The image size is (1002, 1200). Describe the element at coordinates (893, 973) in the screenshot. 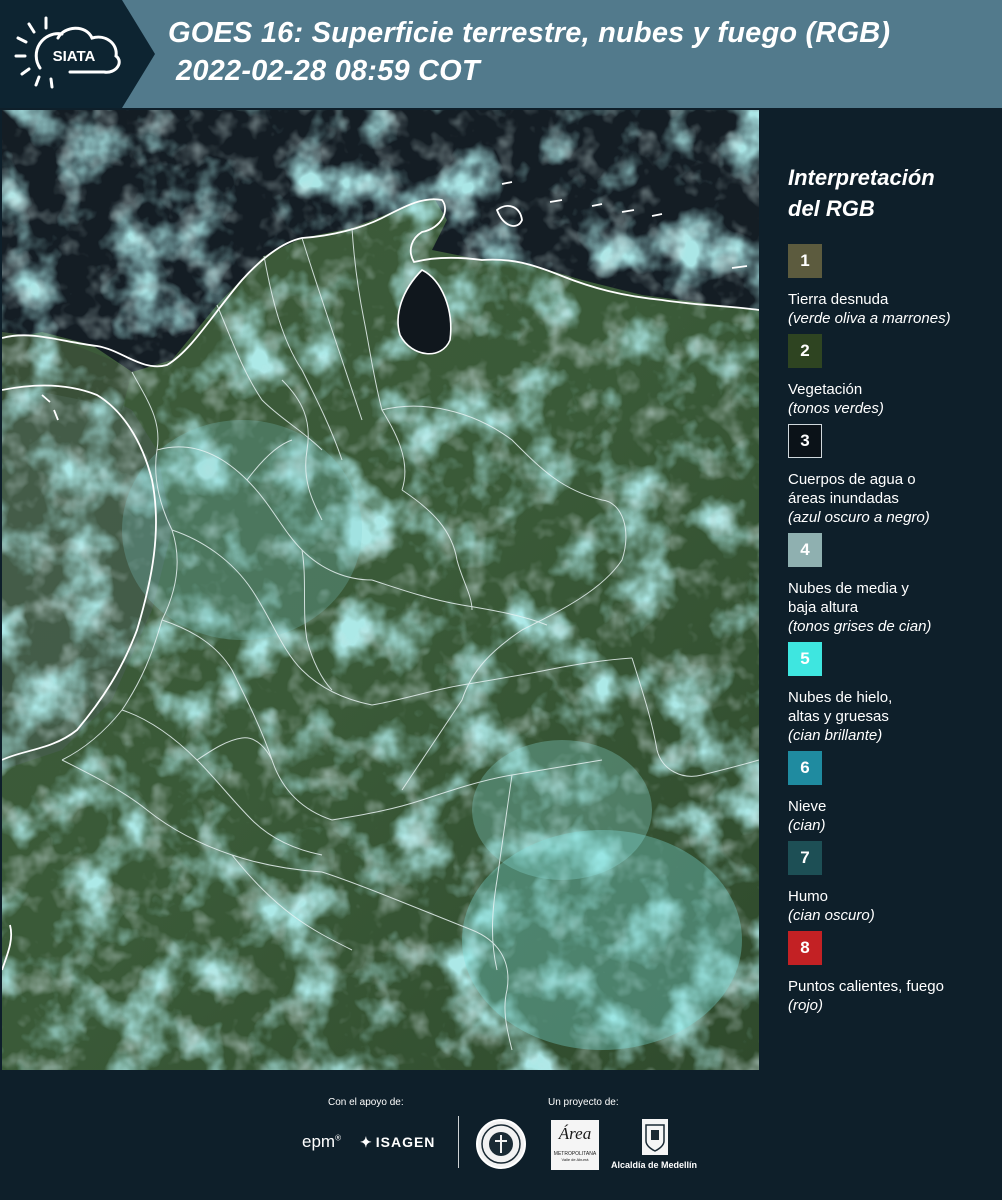

I see `legend-item-fire: 8 Puntos calientes, fuego (rojo)` at that location.